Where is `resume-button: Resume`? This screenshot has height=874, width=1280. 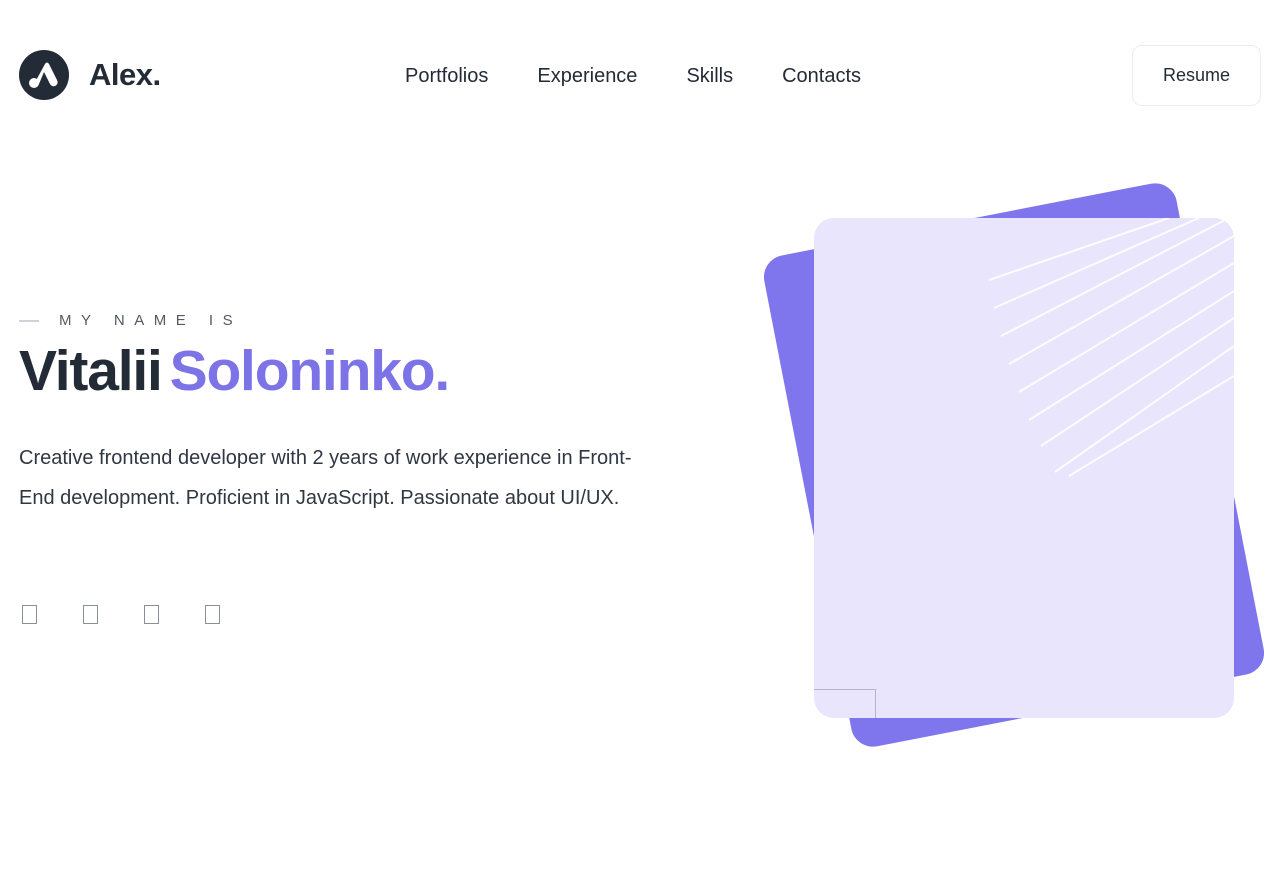 resume-button: Resume is located at coordinates (1196, 75).